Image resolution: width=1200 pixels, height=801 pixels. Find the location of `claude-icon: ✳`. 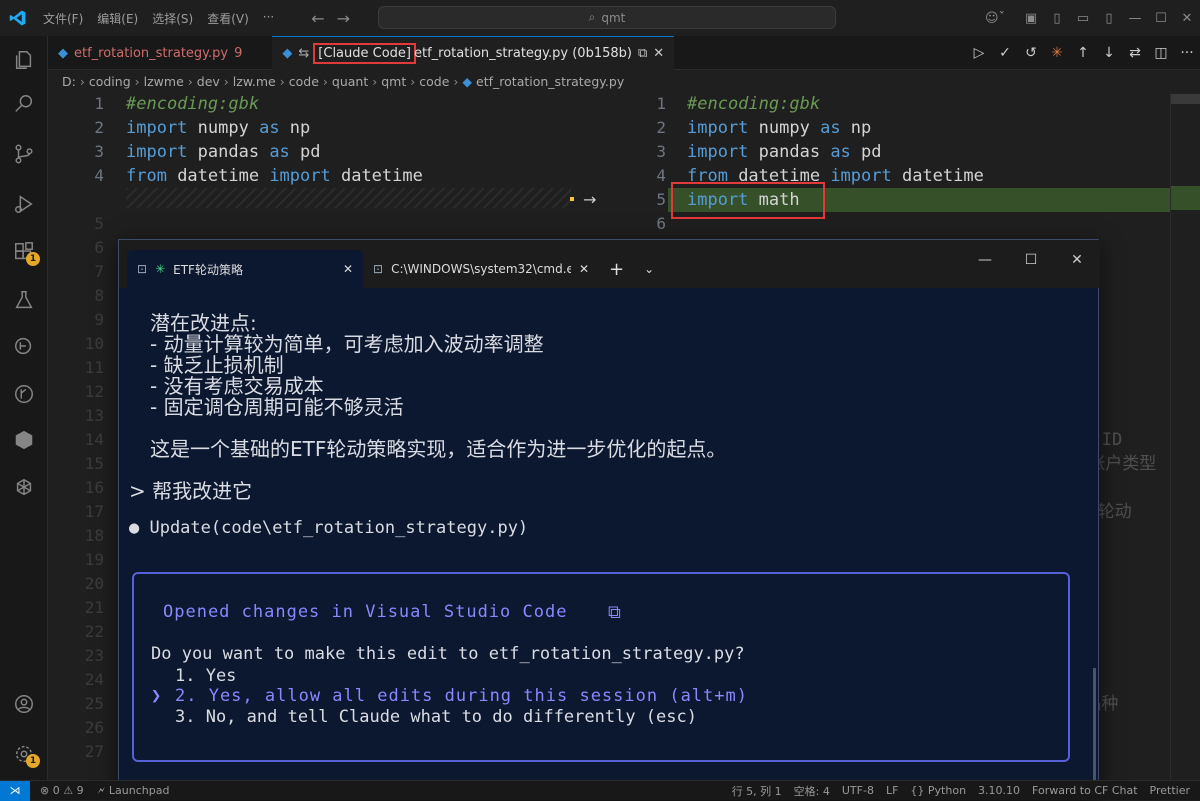

claude-icon: ✳ is located at coordinates (160, 269).